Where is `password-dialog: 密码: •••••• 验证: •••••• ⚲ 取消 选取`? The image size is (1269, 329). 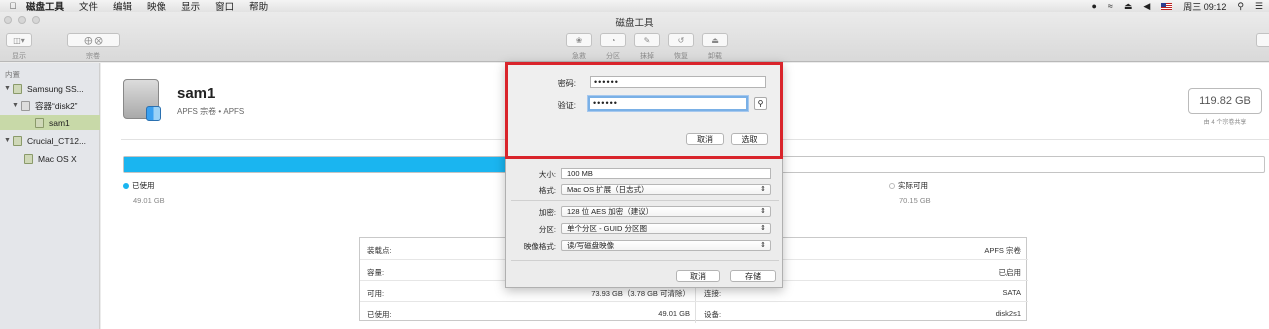 password-dialog: 密码: •••••• 验证: •••••• ⚲ 取消 选取 is located at coordinates (644, 110).